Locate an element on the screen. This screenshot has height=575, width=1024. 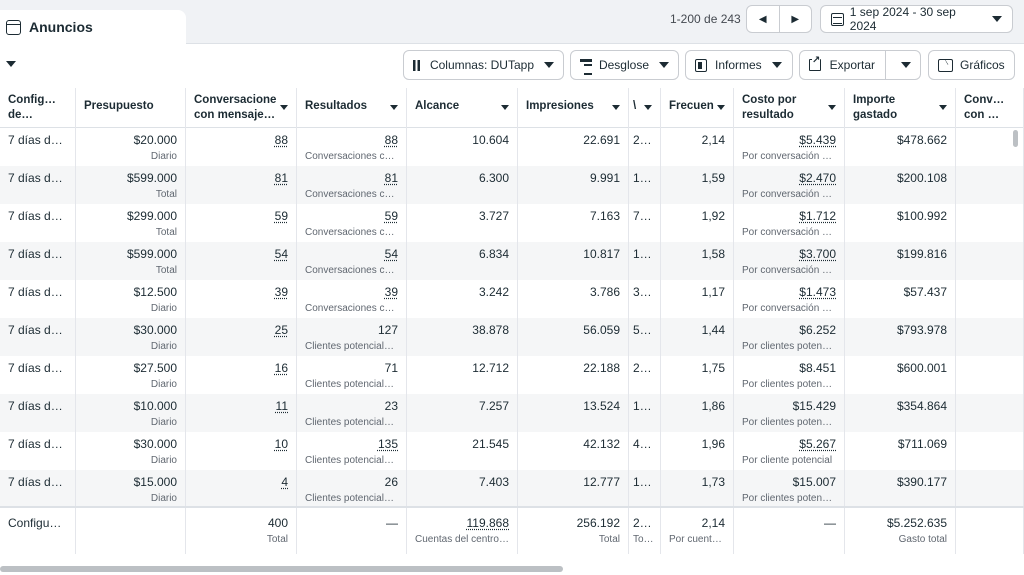
breakdown-button: Desglose is located at coordinates (624, 65).